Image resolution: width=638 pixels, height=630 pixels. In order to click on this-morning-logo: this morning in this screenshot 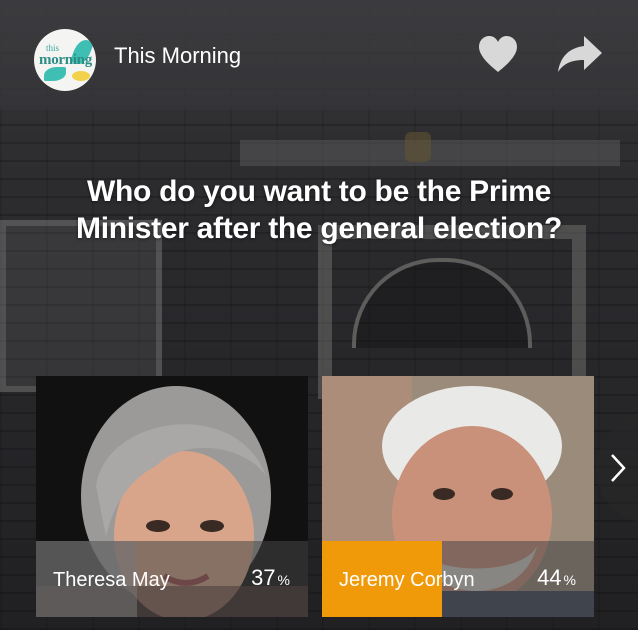, I will do `click(65, 60)`.